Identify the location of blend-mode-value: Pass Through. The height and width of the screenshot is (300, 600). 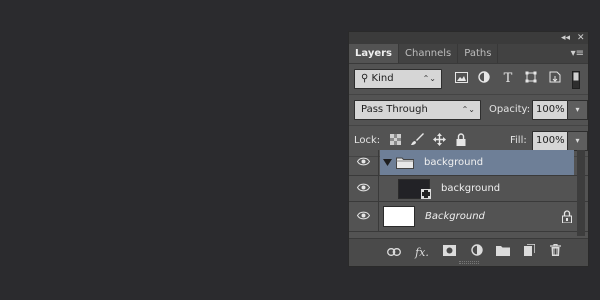
(394, 109).